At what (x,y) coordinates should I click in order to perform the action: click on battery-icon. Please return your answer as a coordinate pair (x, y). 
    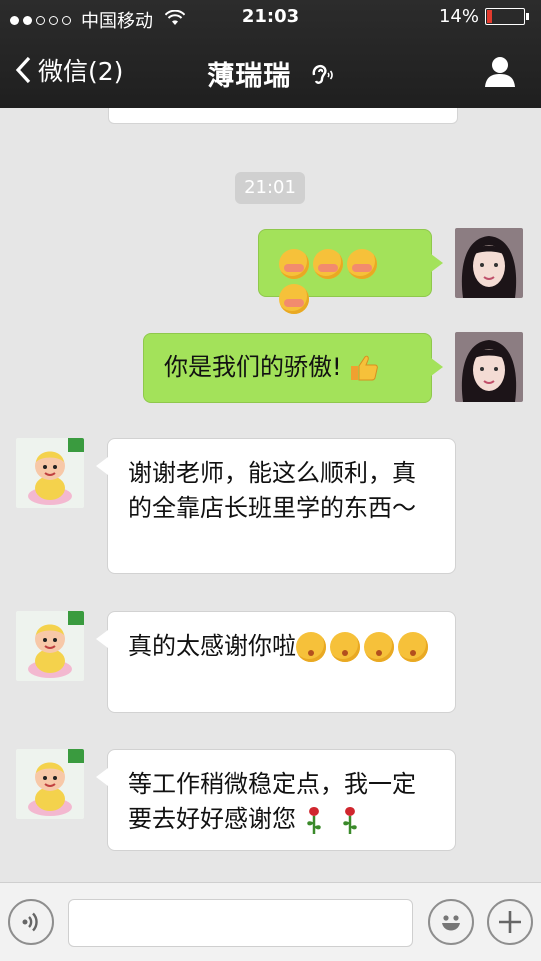
    Looking at the image, I should click on (505, 16).